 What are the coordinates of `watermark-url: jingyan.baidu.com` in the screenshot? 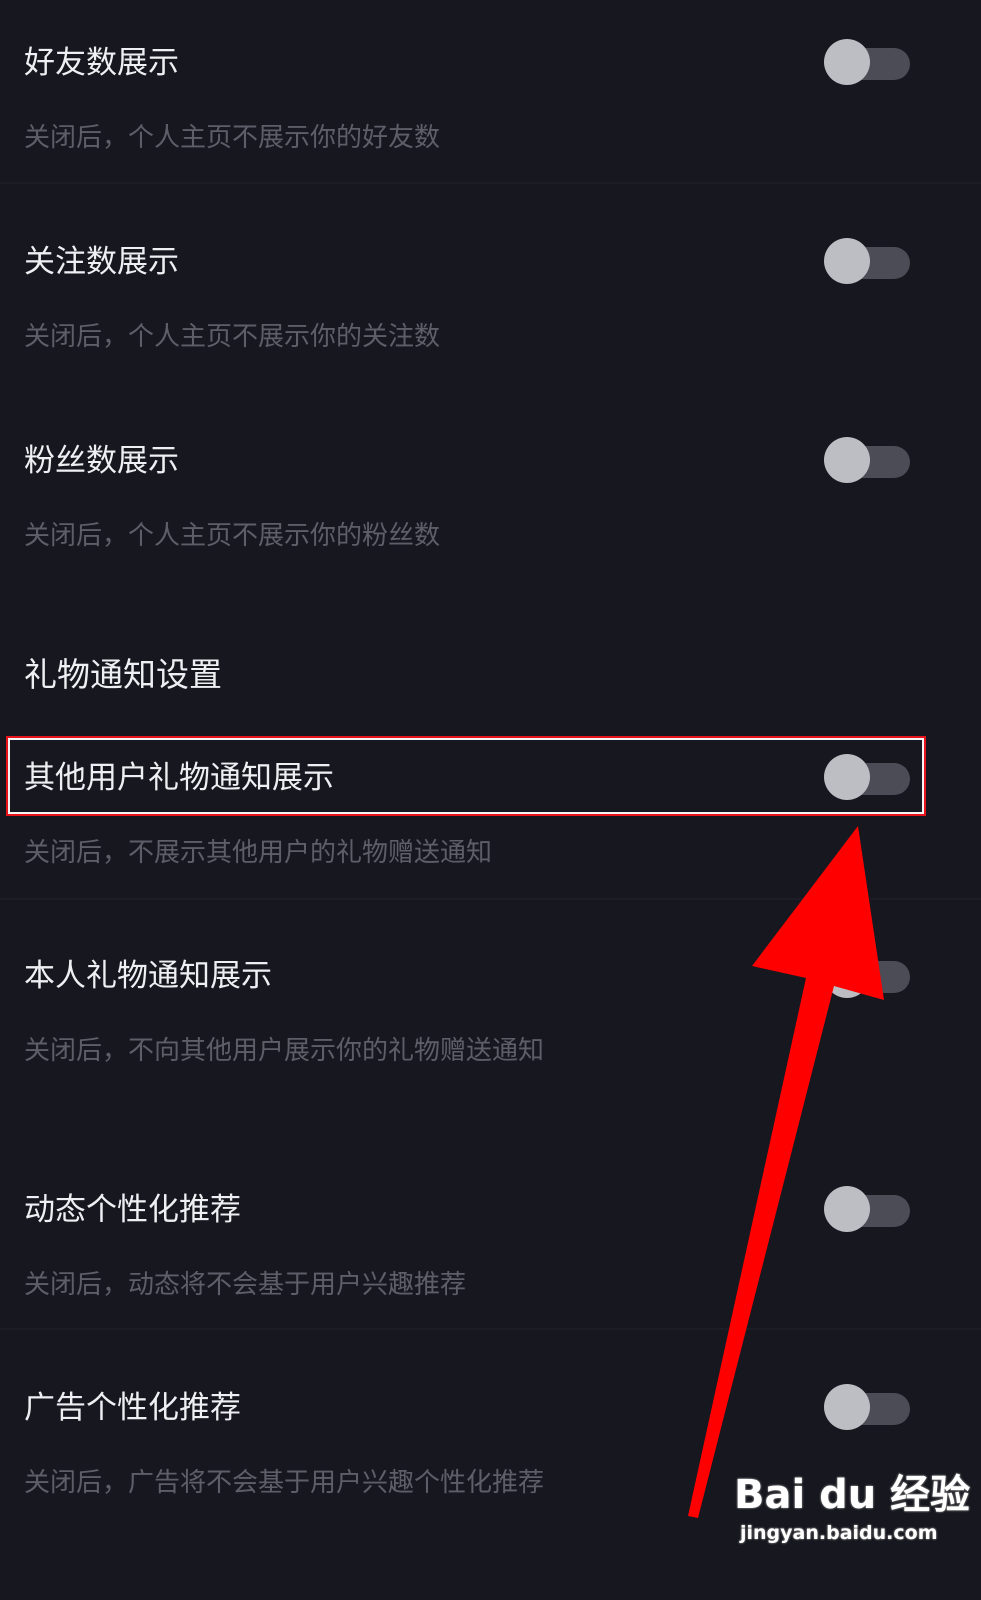 It's located at (839, 1533).